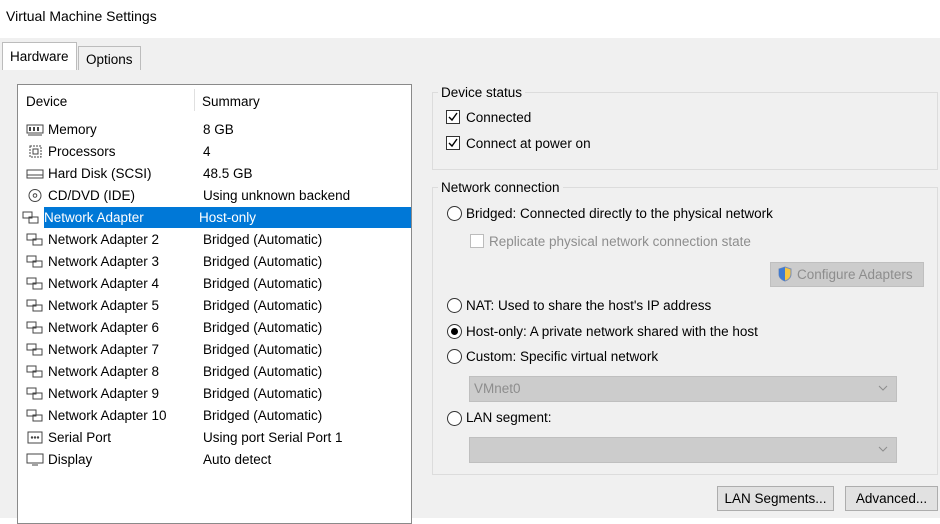  I want to click on network-connection-legend: Network connection, so click(500, 187).